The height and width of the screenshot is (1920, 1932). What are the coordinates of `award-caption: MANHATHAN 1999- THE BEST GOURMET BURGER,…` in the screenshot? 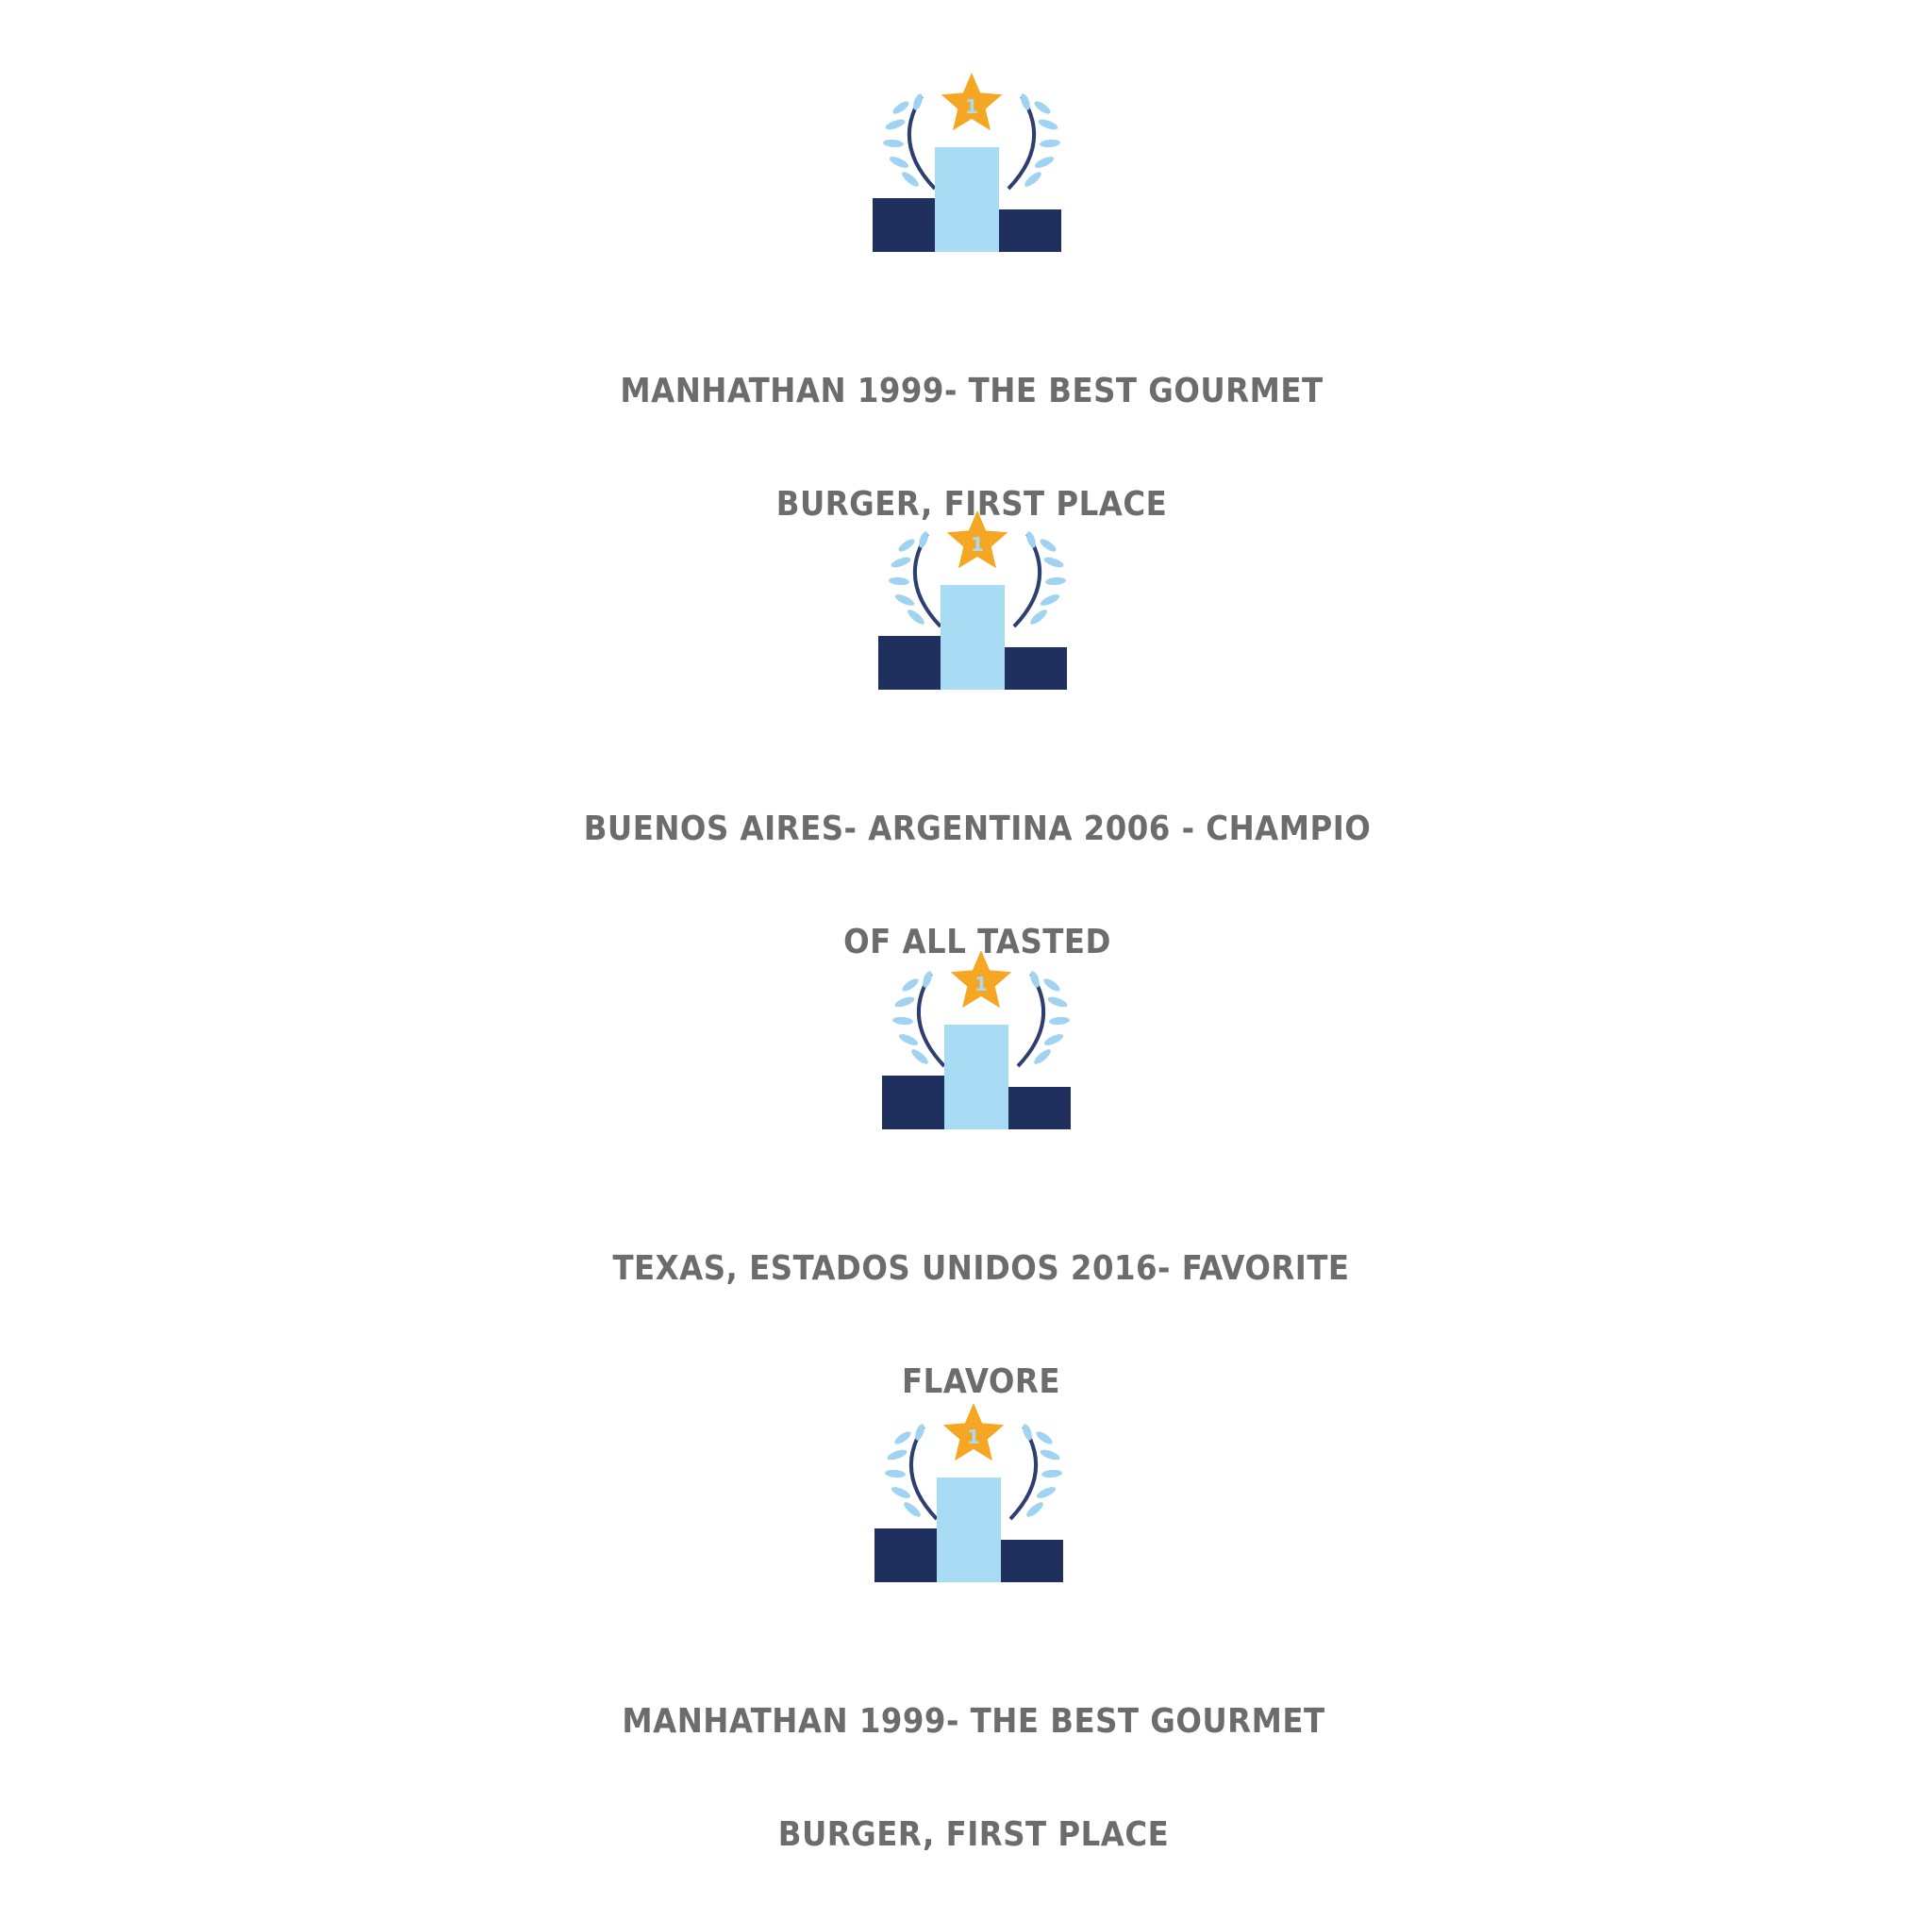 It's located at (974, 1778).